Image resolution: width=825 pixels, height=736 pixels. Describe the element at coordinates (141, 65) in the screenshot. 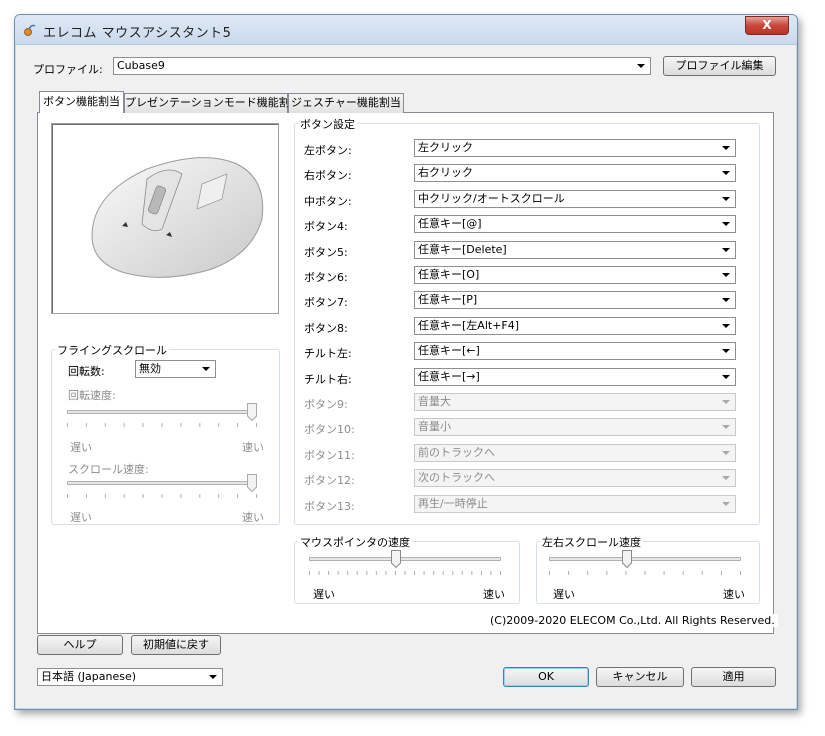

I see `profile-value: Cubase9` at that location.